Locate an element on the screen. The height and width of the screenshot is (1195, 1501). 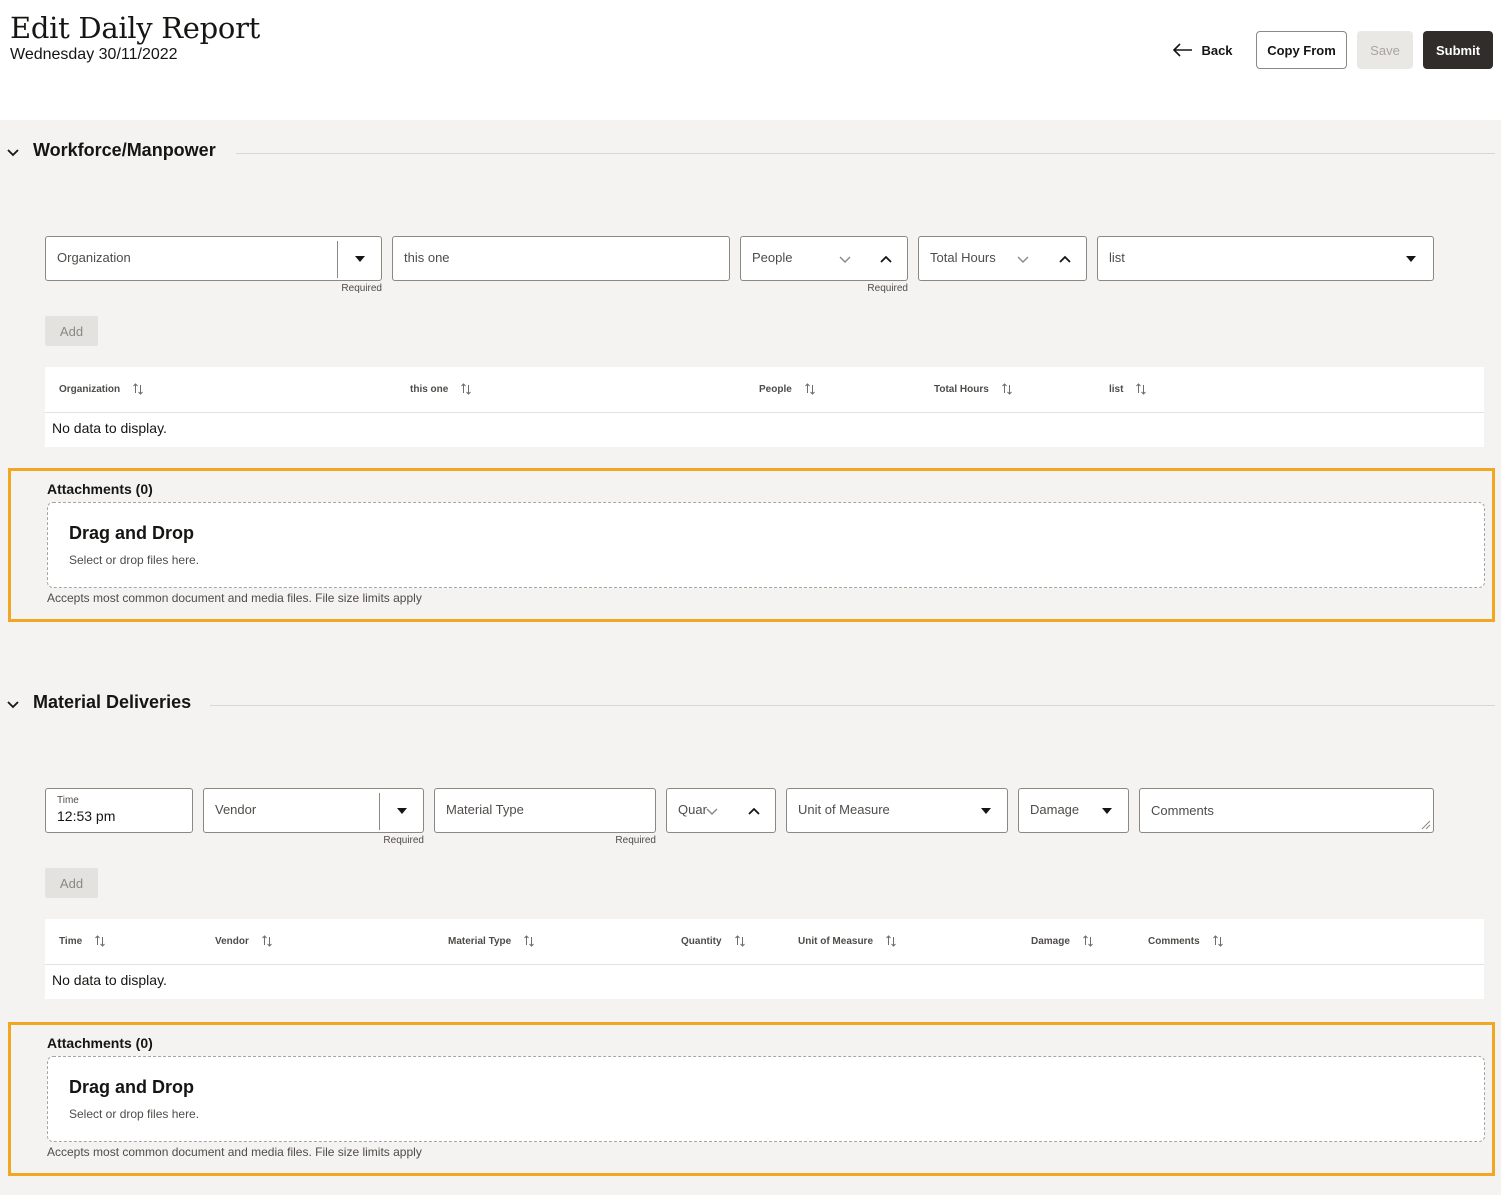
unit-of-measure-field-label: Unit of Measure is located at coordinates (844, 809).